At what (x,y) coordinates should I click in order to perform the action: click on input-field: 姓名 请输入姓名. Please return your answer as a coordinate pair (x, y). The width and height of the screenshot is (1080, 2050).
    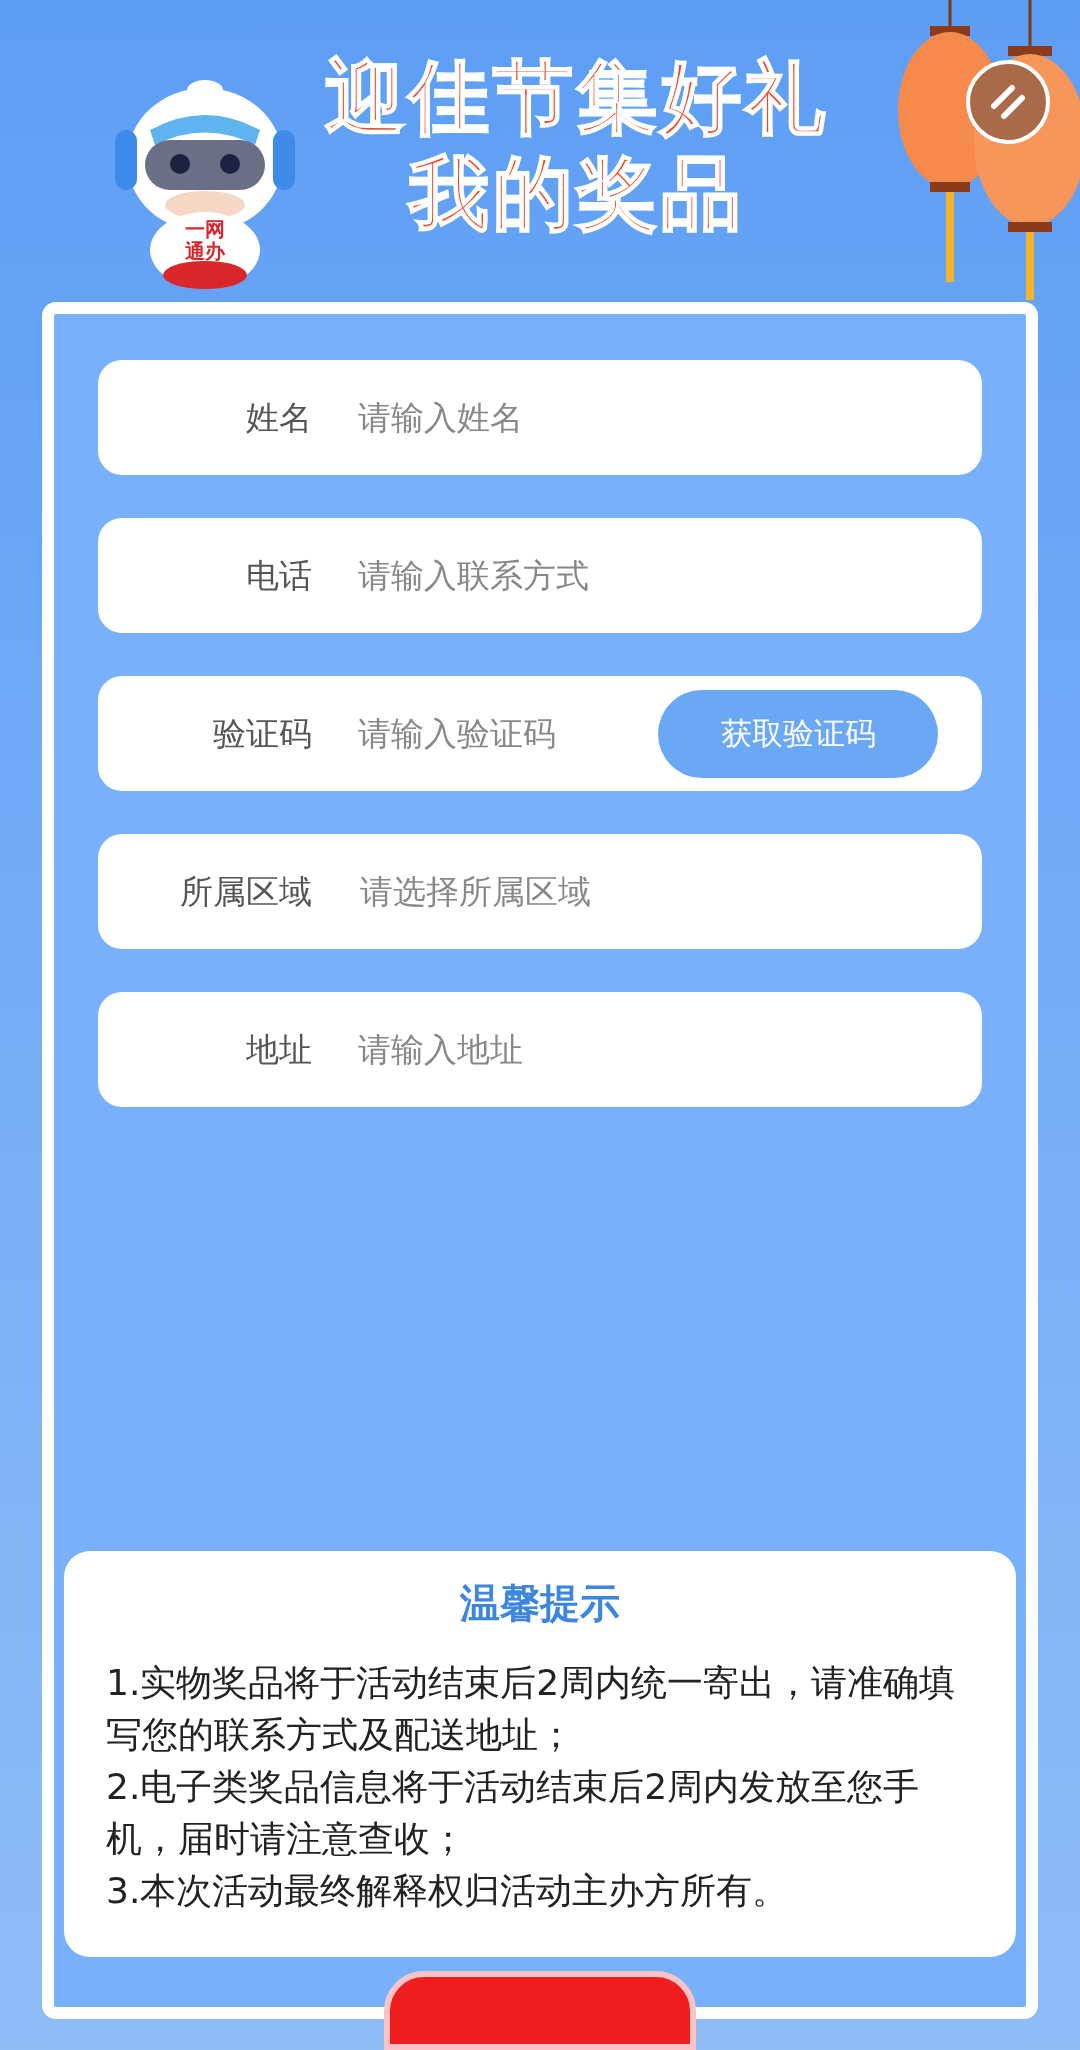
    Looking at the image, I should click on (540, 417).